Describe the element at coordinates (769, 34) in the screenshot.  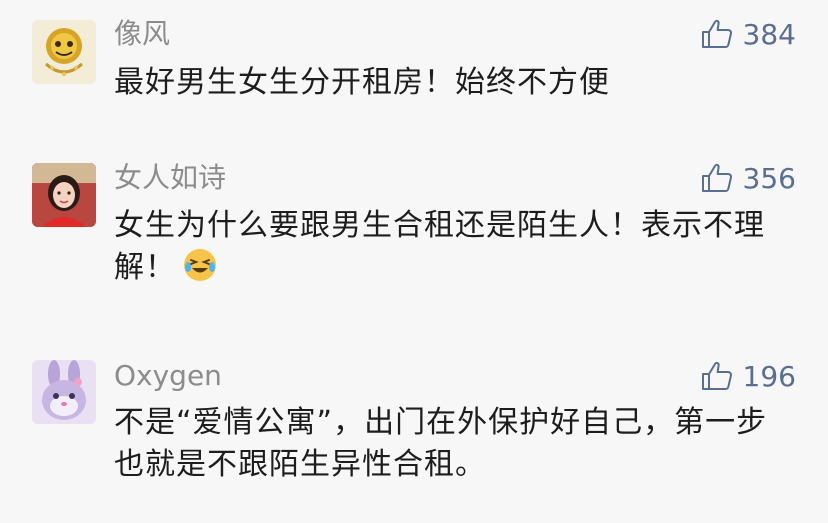
I see `like-count: 384` at that location.